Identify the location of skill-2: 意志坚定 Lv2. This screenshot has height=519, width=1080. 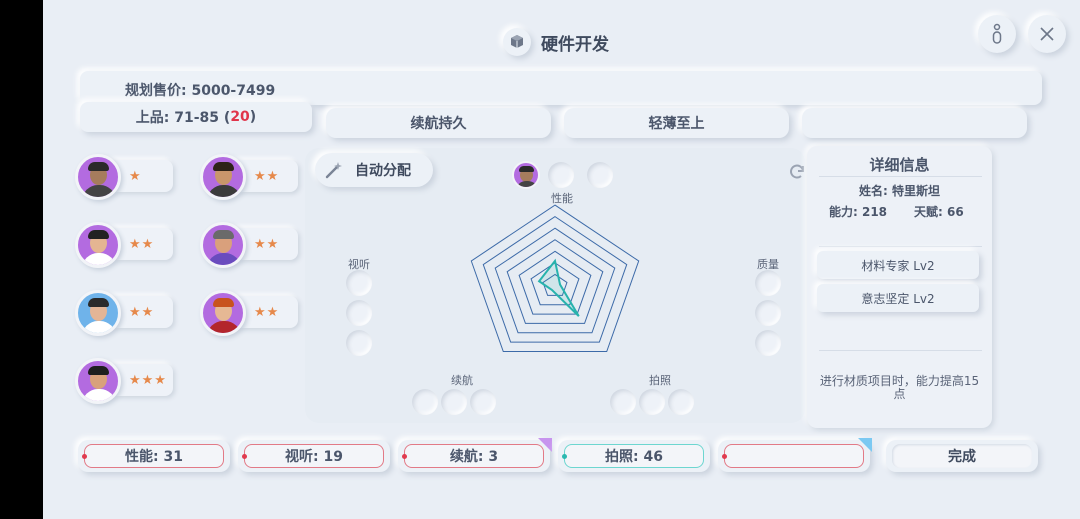
(898, 298).